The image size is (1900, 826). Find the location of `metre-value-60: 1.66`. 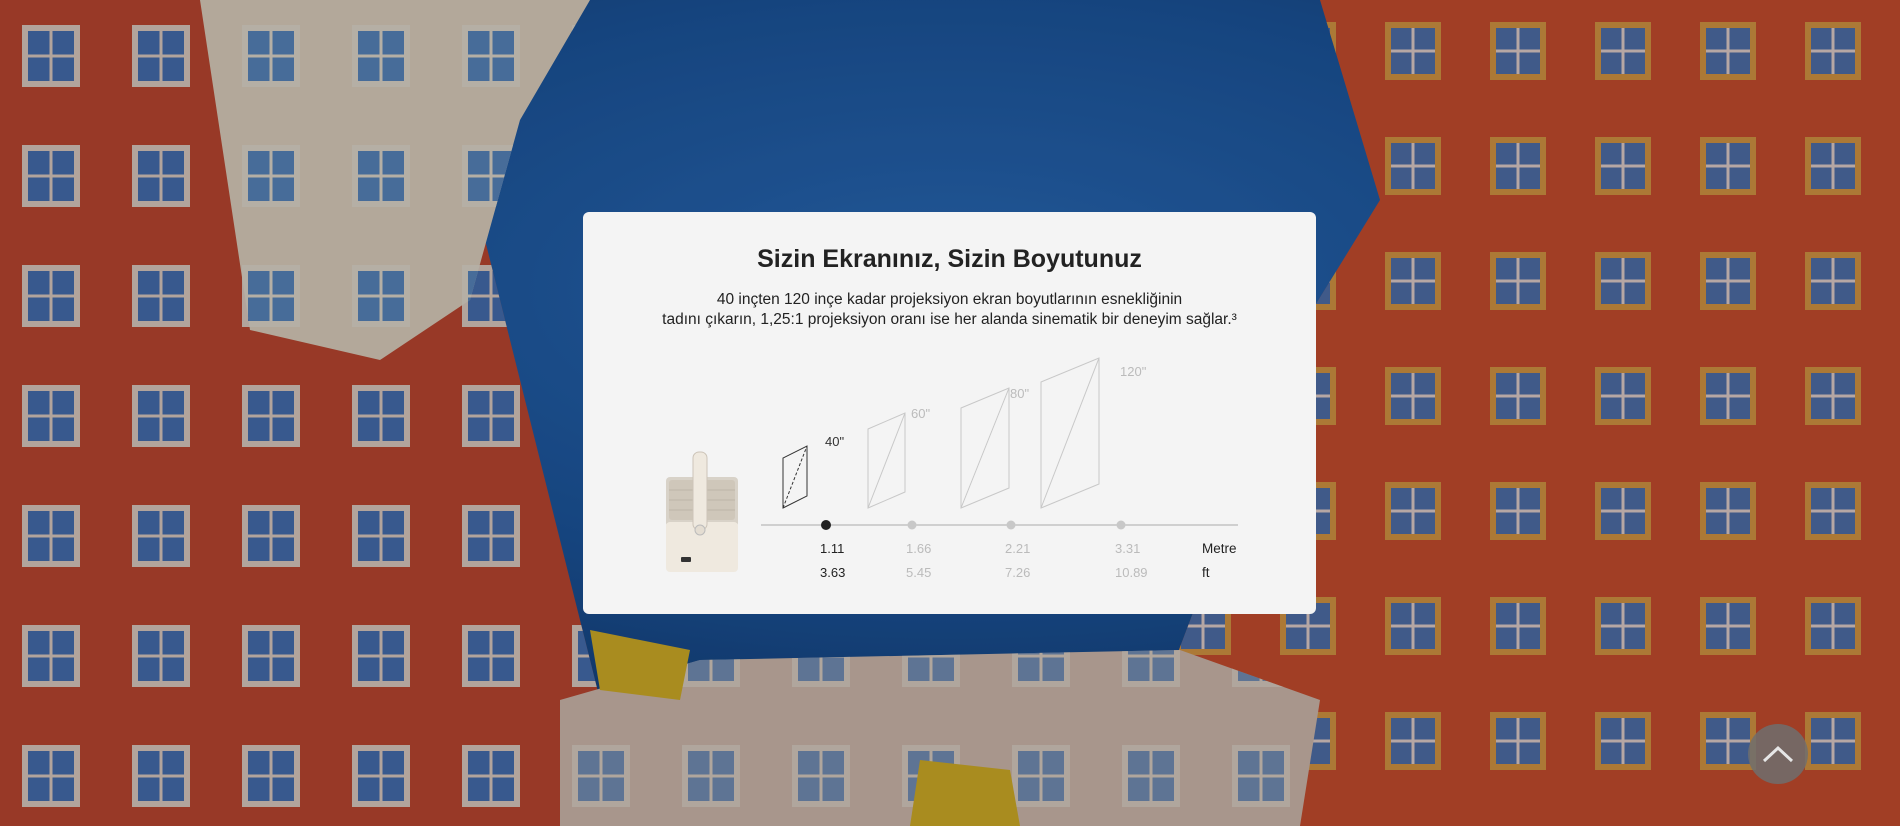

metre-value-60: 1.66 is located at coordinates (919, 548).